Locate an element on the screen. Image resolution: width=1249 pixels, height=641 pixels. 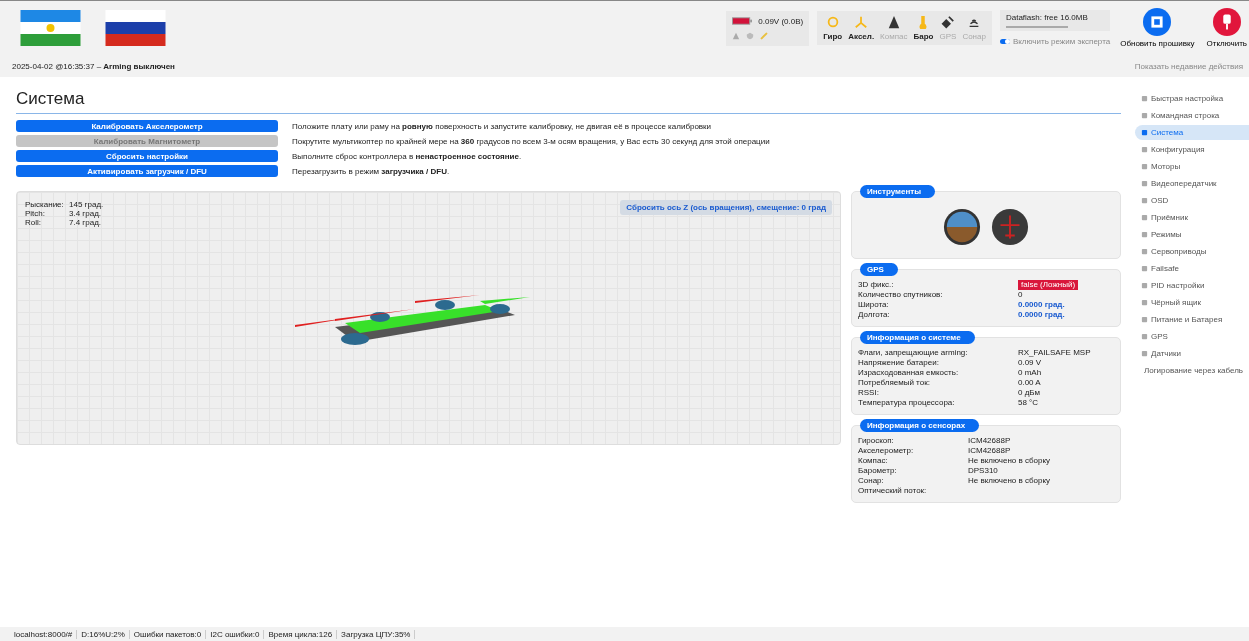
readout-value: 7.4 град. is located at coordinates (85, 222).